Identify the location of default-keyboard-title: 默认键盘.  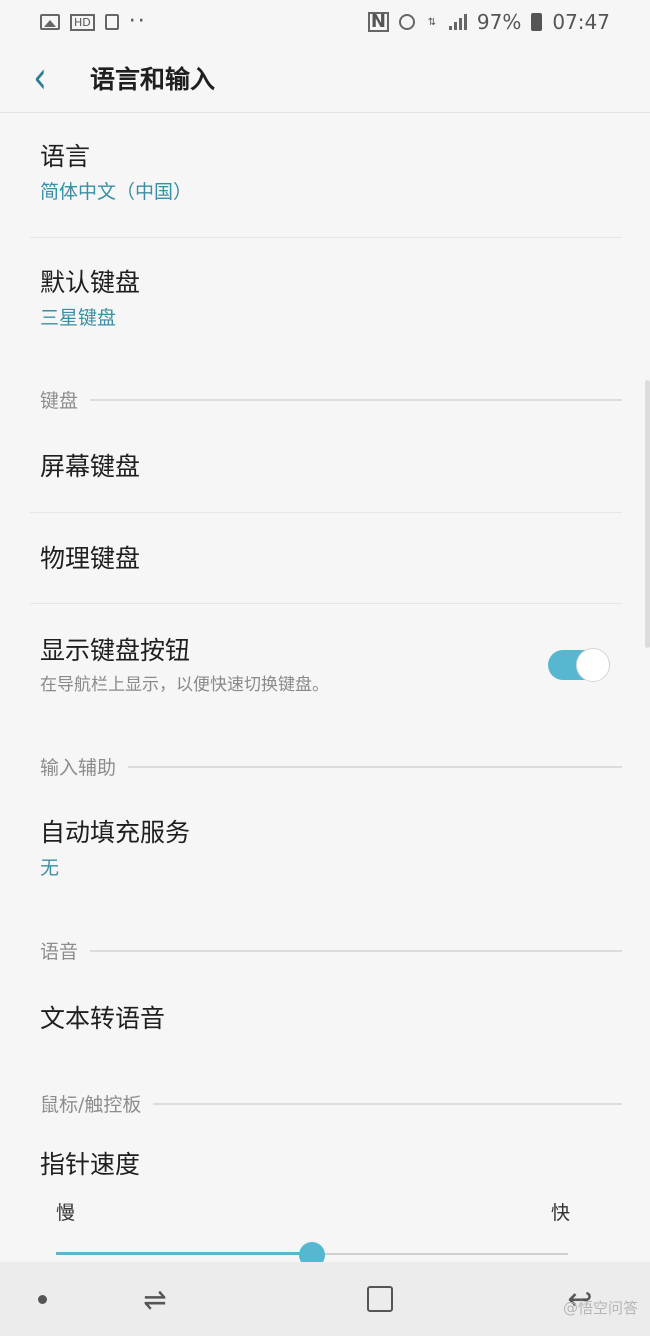
(90, 282).